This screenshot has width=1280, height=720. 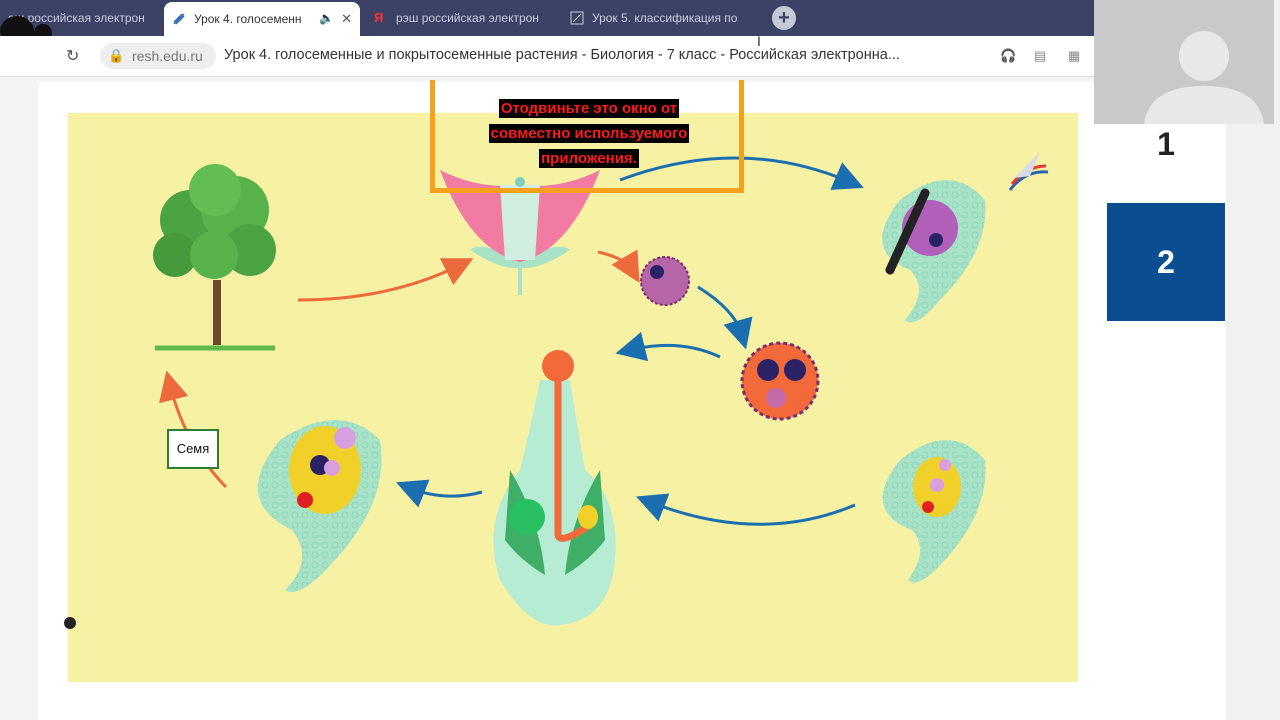 What do you see at coordinates (116, 56) in the screenshot?
I see `lock-icon: 🔒` at bounding box center [116, 56].